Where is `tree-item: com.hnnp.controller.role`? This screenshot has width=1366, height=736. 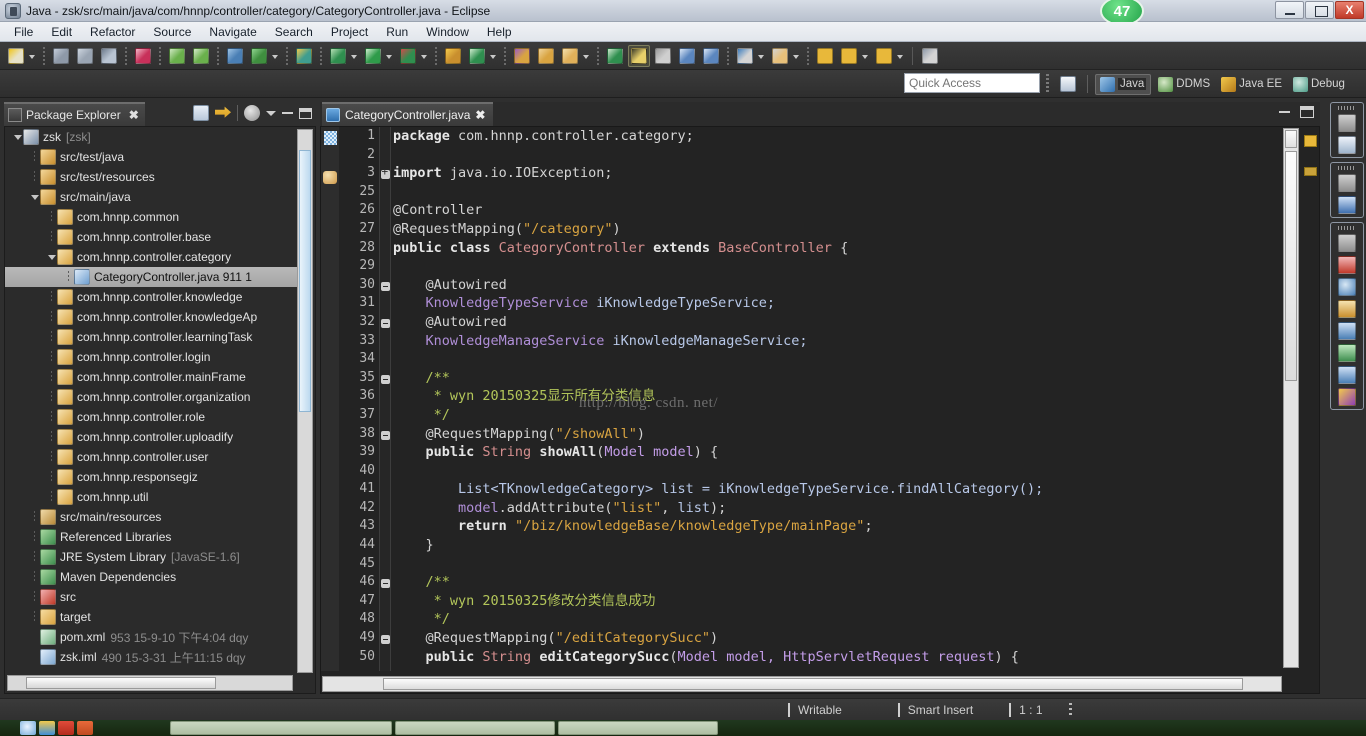 tree-item: com.hnnp.controller.role is located at coordinates (151, 417).